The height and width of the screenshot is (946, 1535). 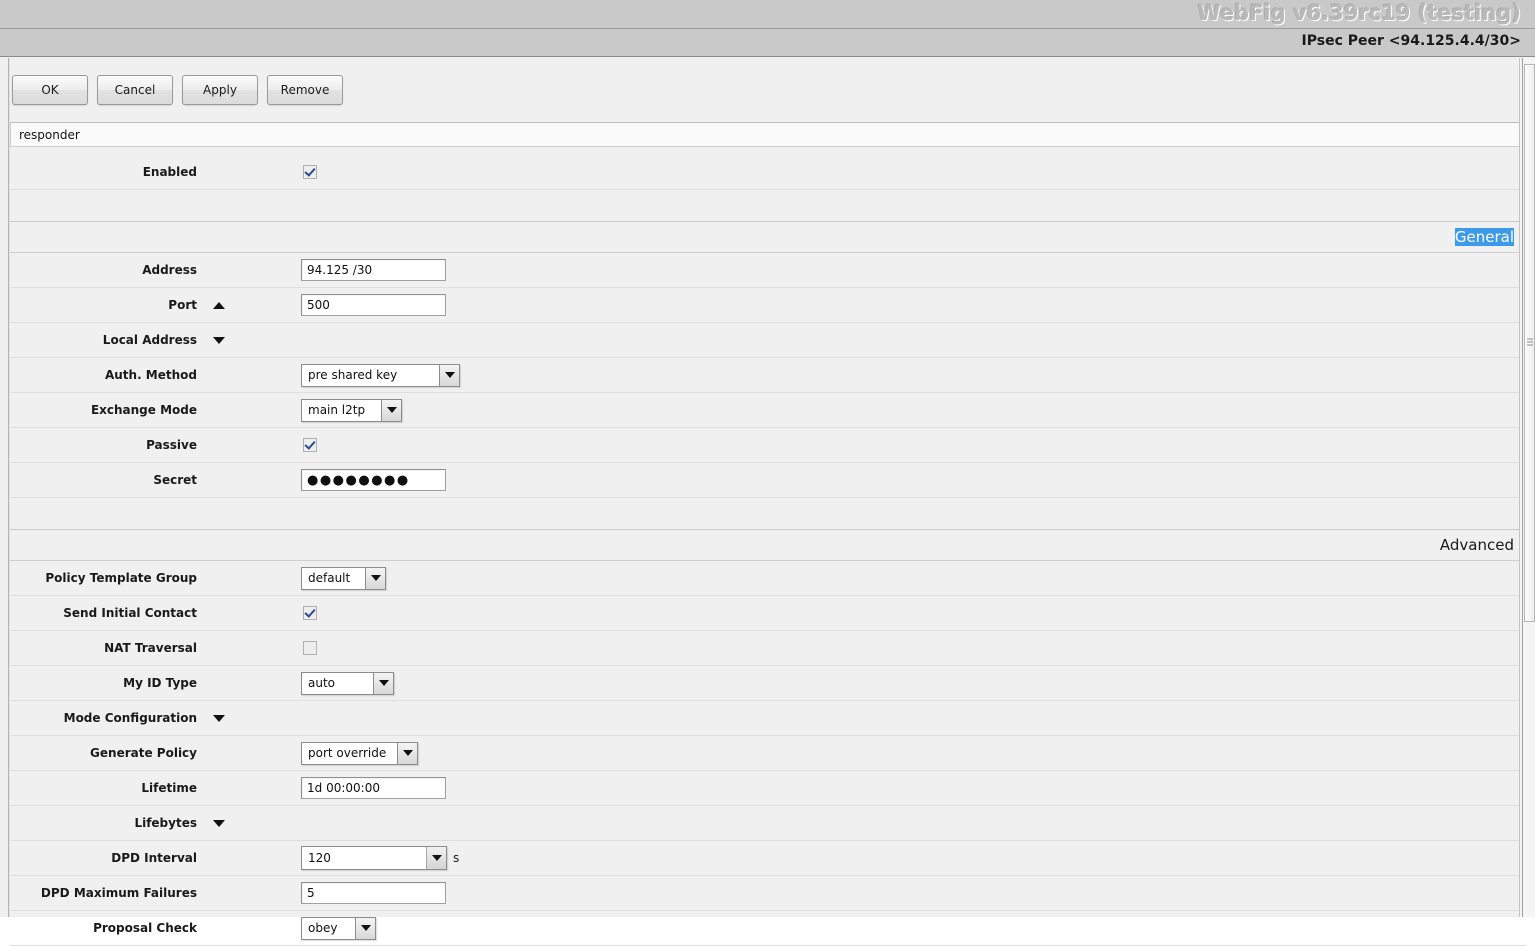 What do you see at coordinates (1359, 13) in the screenshot?
I see `app-brand-title: WebFig v6.39rc19 (testing)` at bounding box center [1359, 13].